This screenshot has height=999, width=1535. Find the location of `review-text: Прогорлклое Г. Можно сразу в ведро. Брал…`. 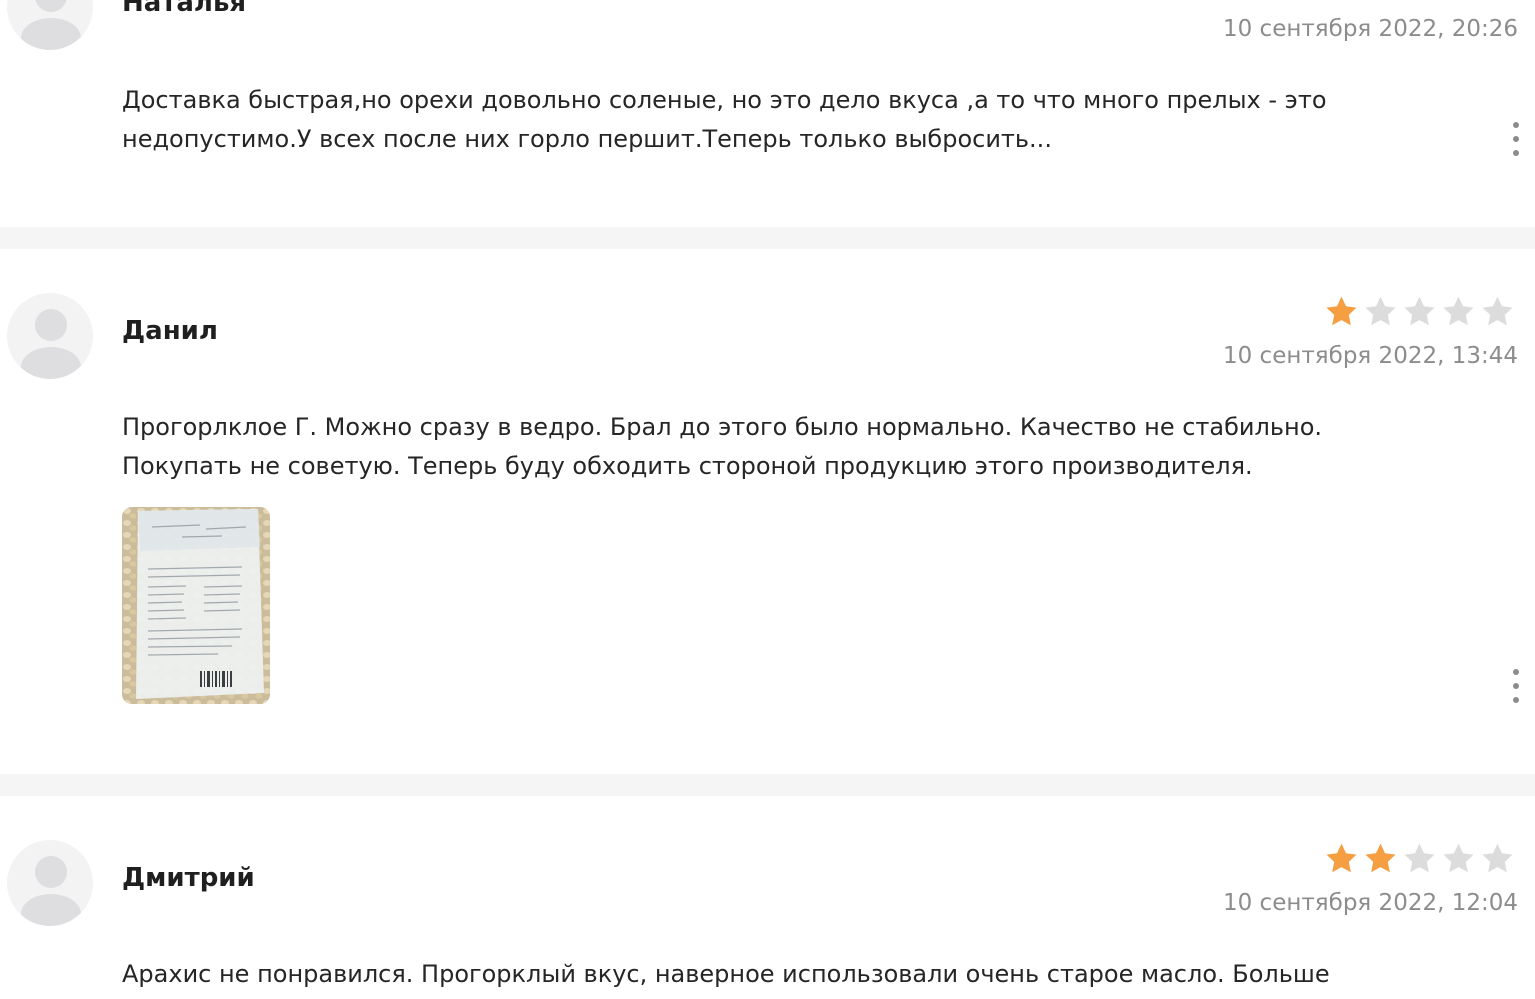

review-text: Прогорлклое Г. Можно сразу в ведро. Брал… is located at coordinates (767, 447).